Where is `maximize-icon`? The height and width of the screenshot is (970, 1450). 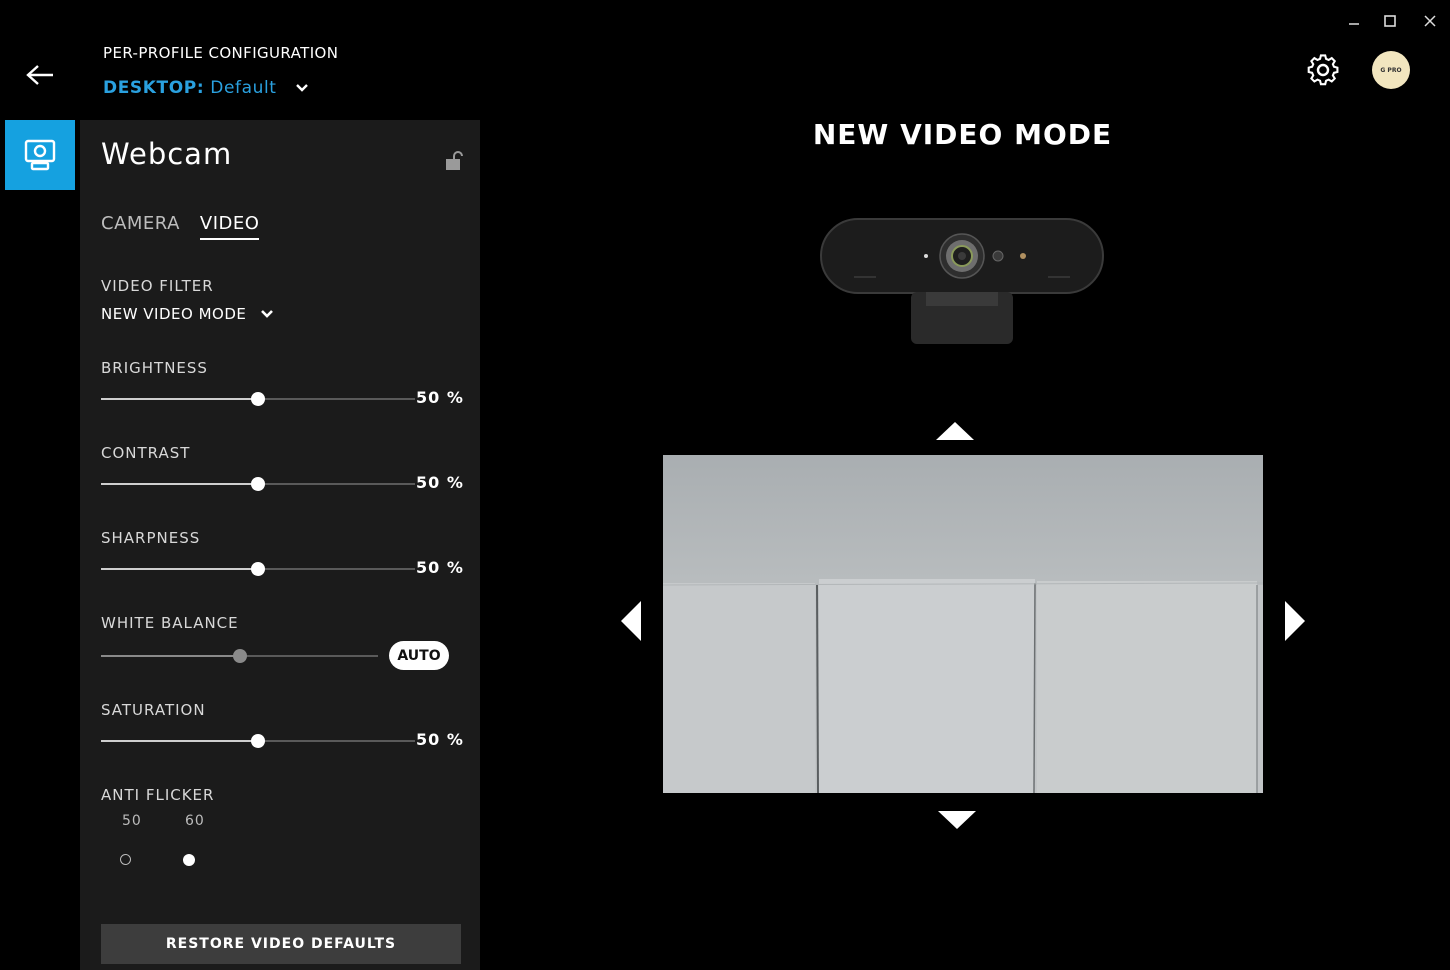
maximize-icon is located at coordinates (1390, 21).